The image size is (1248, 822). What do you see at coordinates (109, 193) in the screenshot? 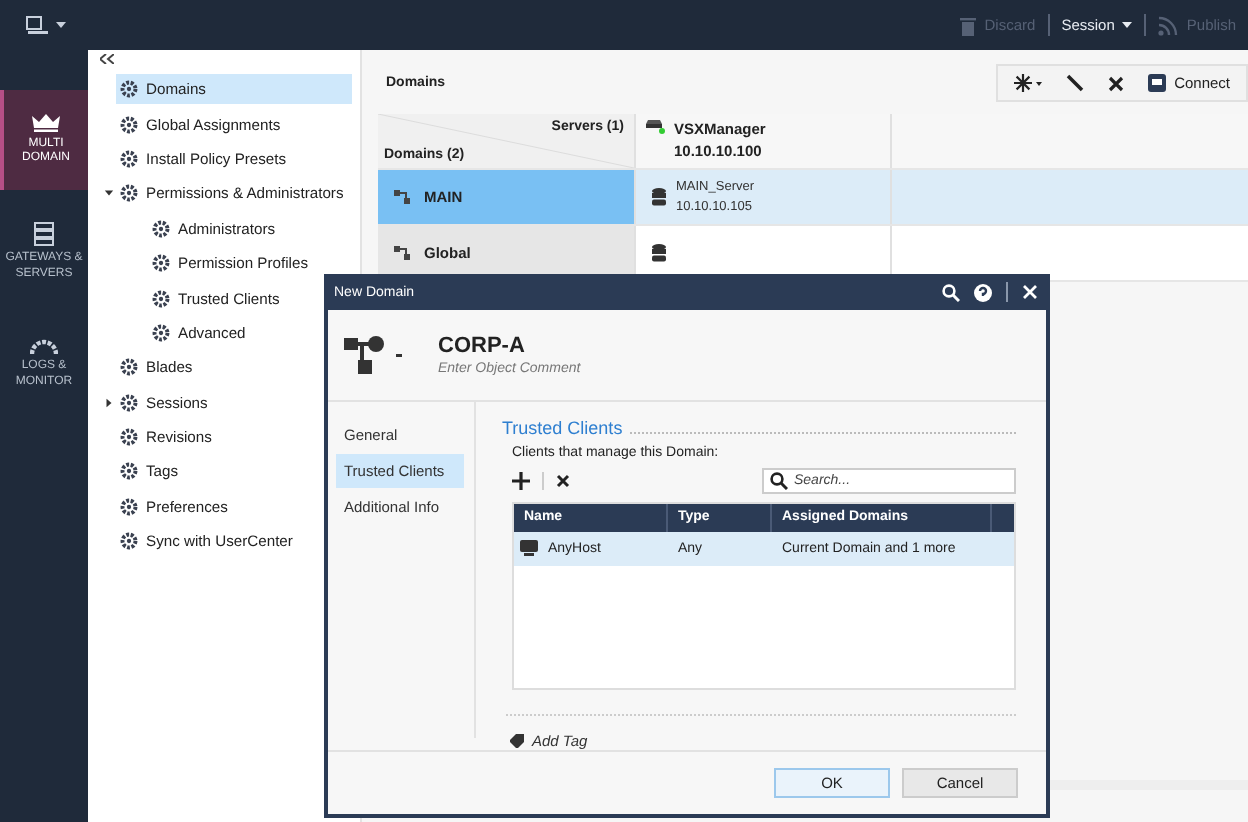
I see `collapse-arrow-icon` at bounding box center [109, 193].